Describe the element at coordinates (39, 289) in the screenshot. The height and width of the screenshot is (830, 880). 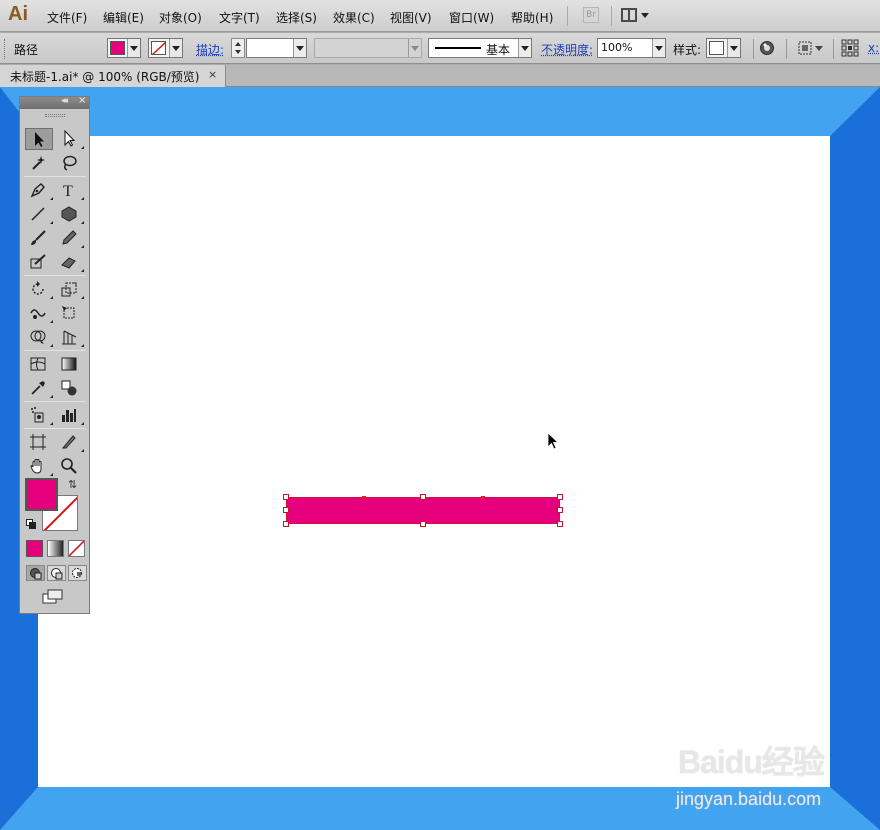
I see `rotate-tool` at that location.